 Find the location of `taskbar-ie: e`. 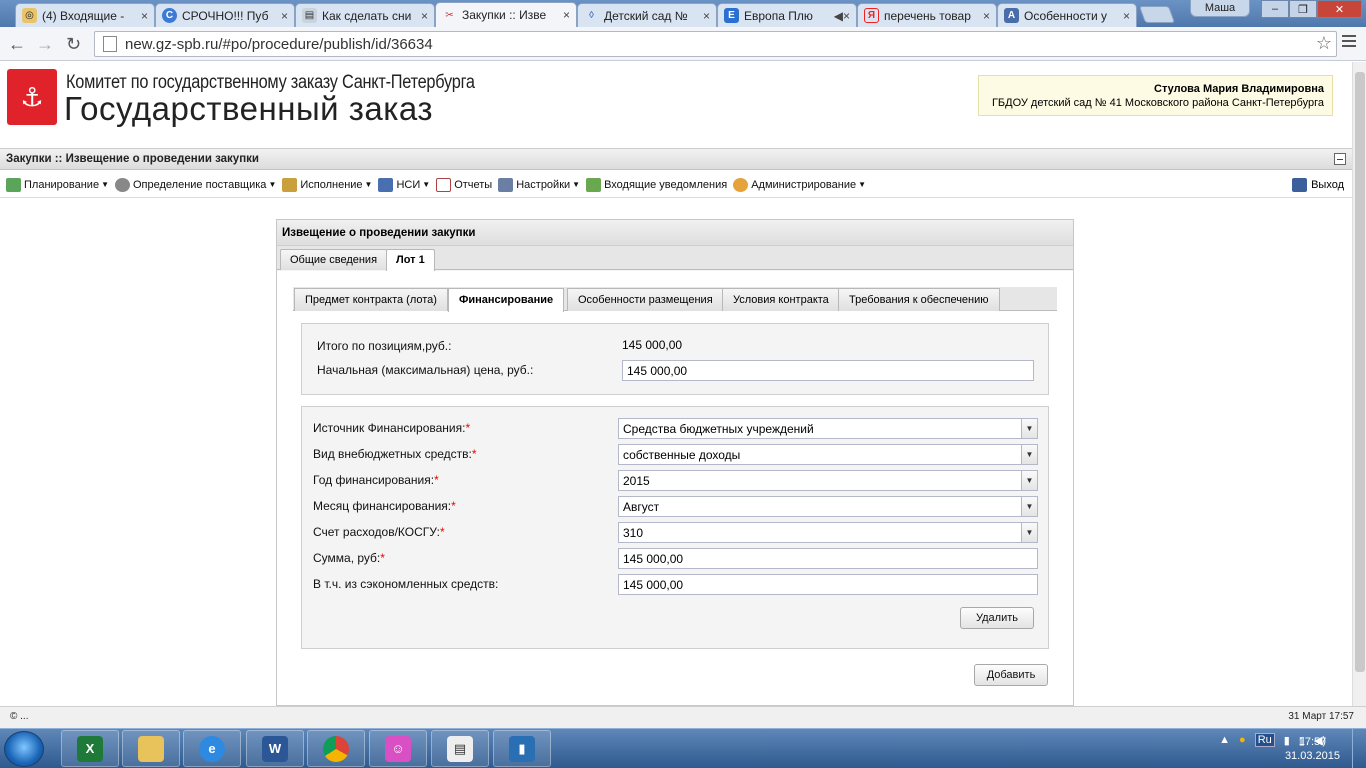

taskbar-ie: e is located at coordinates (212, 748).